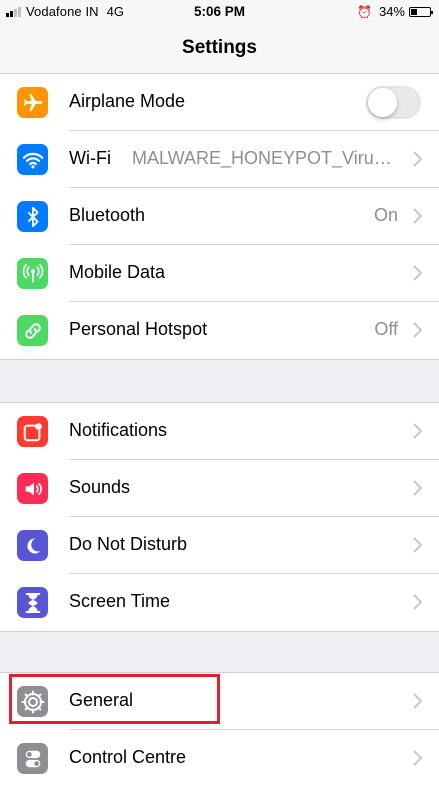  I want to click on wifi-icon, so click(32, 159).